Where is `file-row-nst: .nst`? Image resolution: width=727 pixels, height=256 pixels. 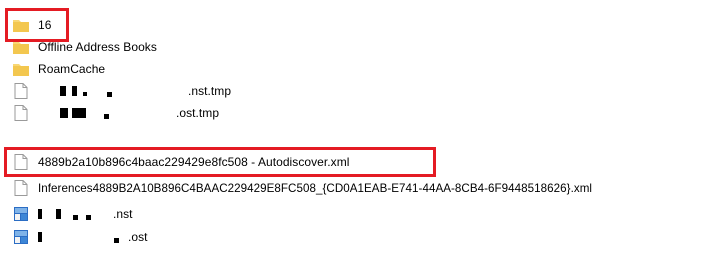
file-row-nst: .nst is located at coordinates (72, 214).